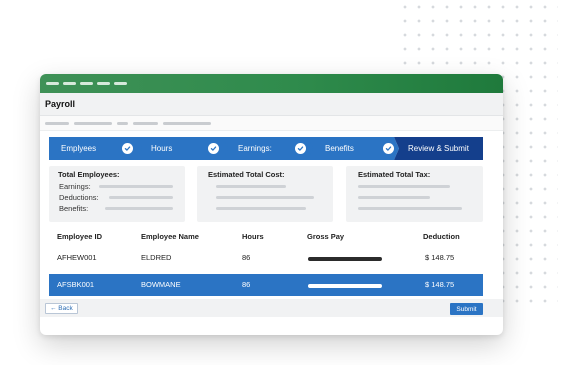 The image size is (586, 365). Describe the element at coordinates (74, 208) in the screenshot. I see `summary-row-label: Benefits:` at that location.